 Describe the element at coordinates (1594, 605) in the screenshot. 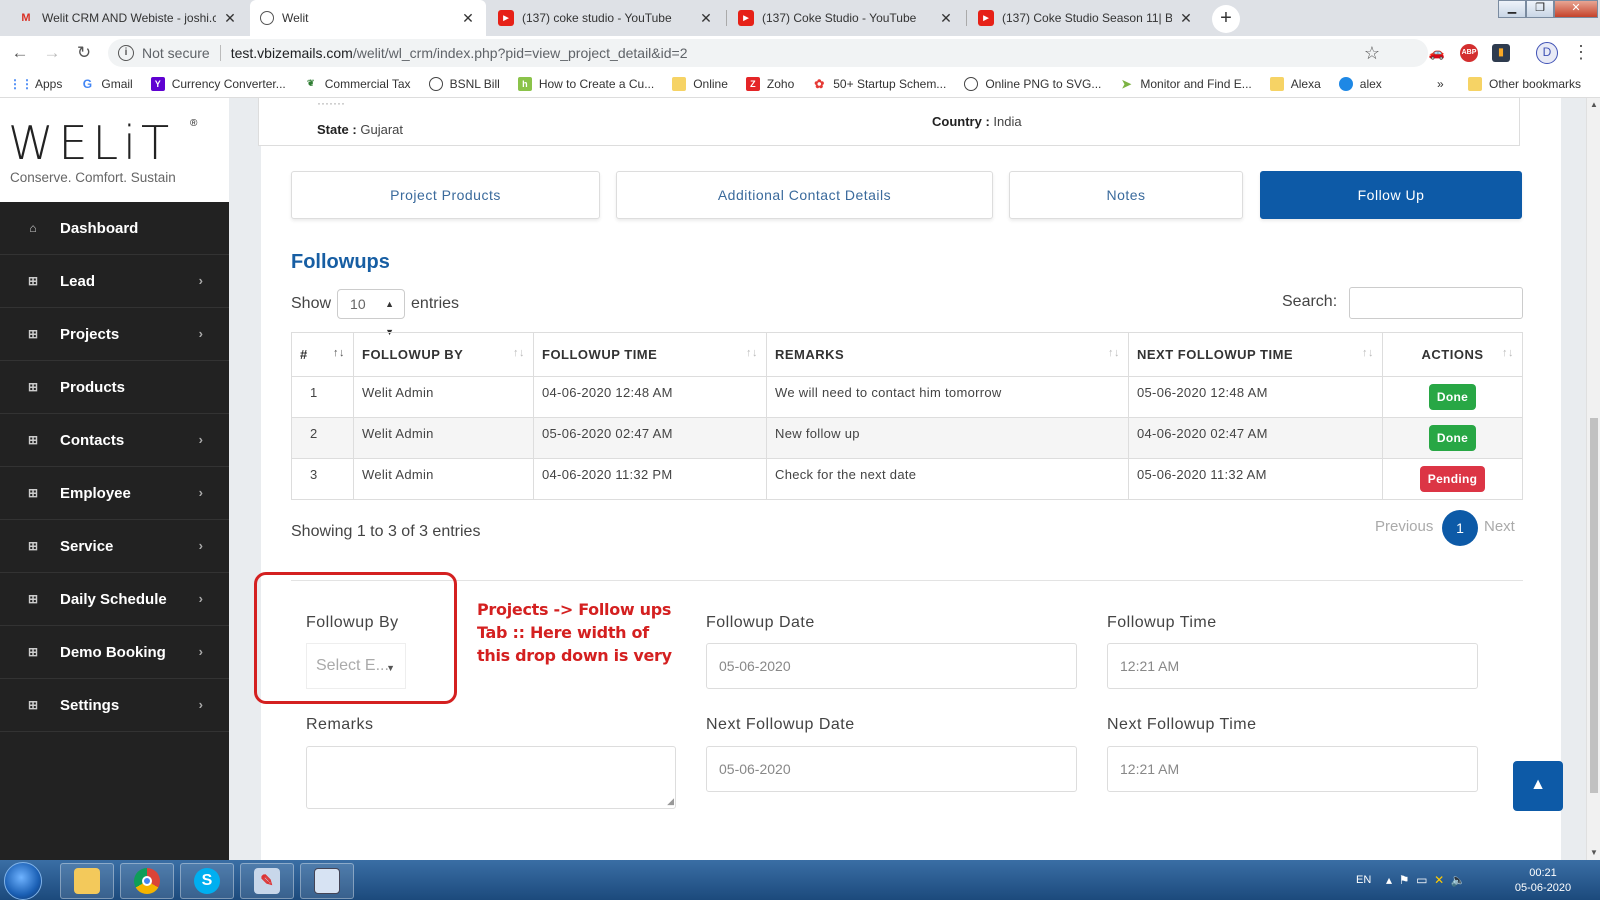

I see `scroll-thumb` at that location.